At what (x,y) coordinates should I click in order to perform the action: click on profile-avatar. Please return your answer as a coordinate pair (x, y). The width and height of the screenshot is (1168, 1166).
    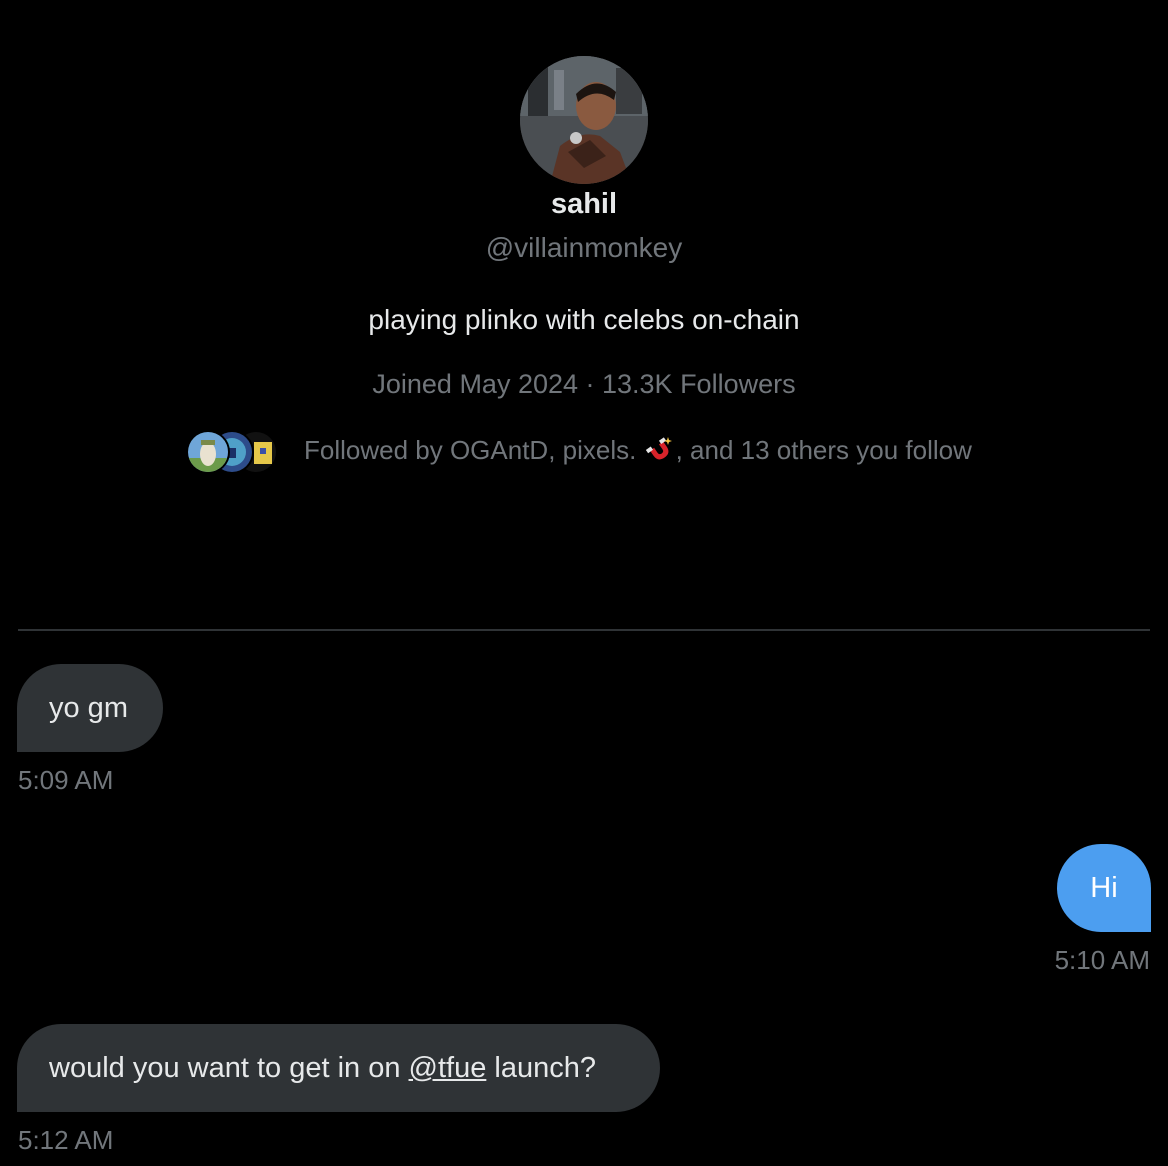
    Looking at the image, I should click on (584, 120).